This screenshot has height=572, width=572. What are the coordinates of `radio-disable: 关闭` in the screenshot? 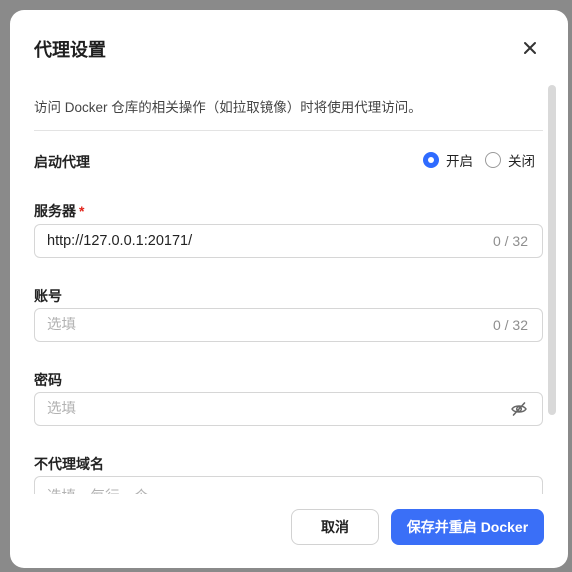 It's located at (510, 160).